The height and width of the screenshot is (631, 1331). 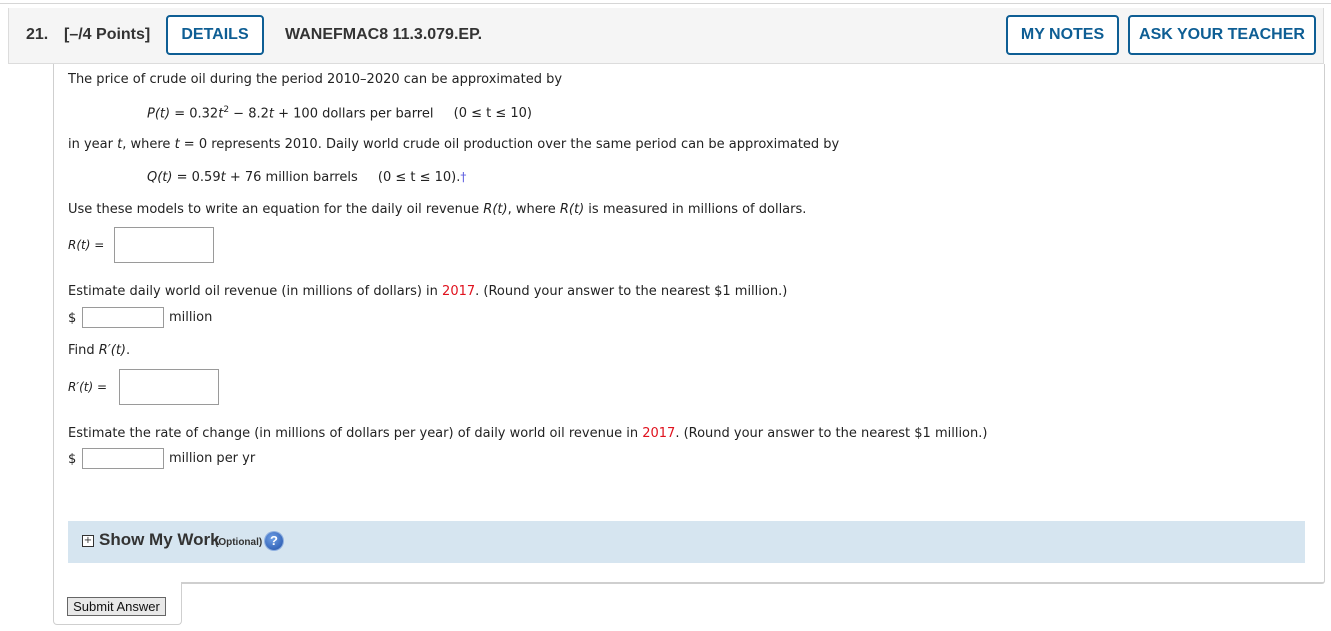 I want to click on question-id: WANEFMAC8 11.3.079.EP., so click(x=384, y=34).